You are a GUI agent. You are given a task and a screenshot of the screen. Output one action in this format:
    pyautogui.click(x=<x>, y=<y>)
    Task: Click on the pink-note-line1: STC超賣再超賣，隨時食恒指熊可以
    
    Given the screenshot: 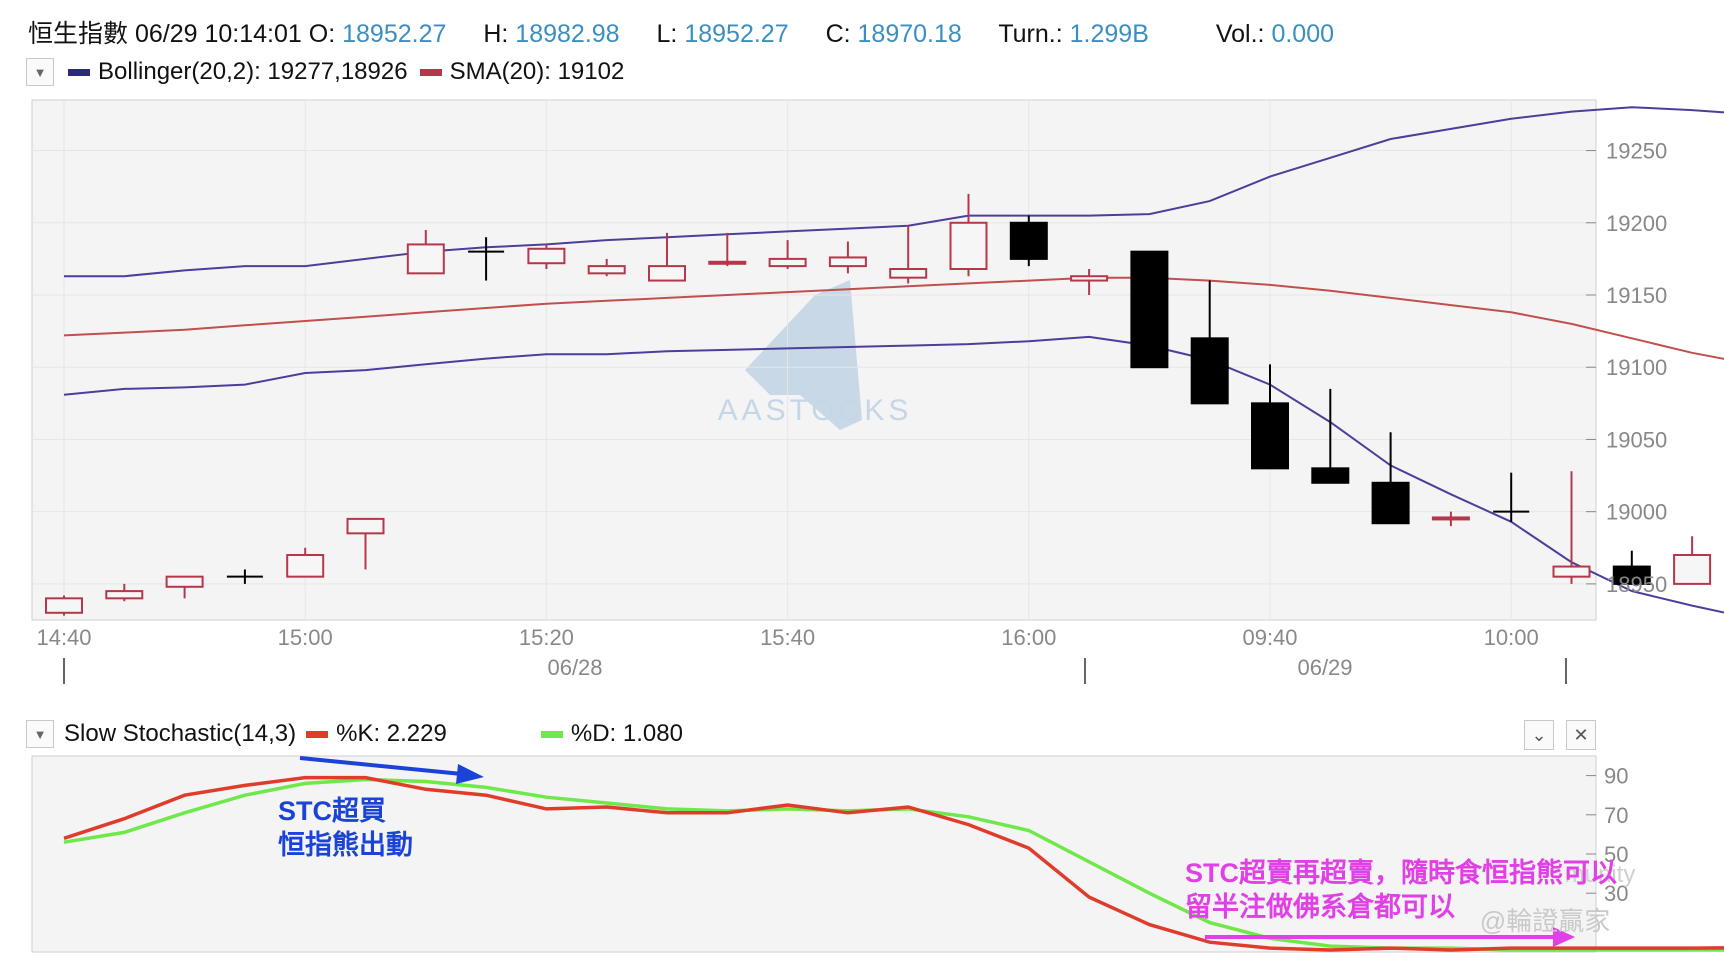 What is the action you would take?
    pyautogui.click(x=1401, y=872)
    